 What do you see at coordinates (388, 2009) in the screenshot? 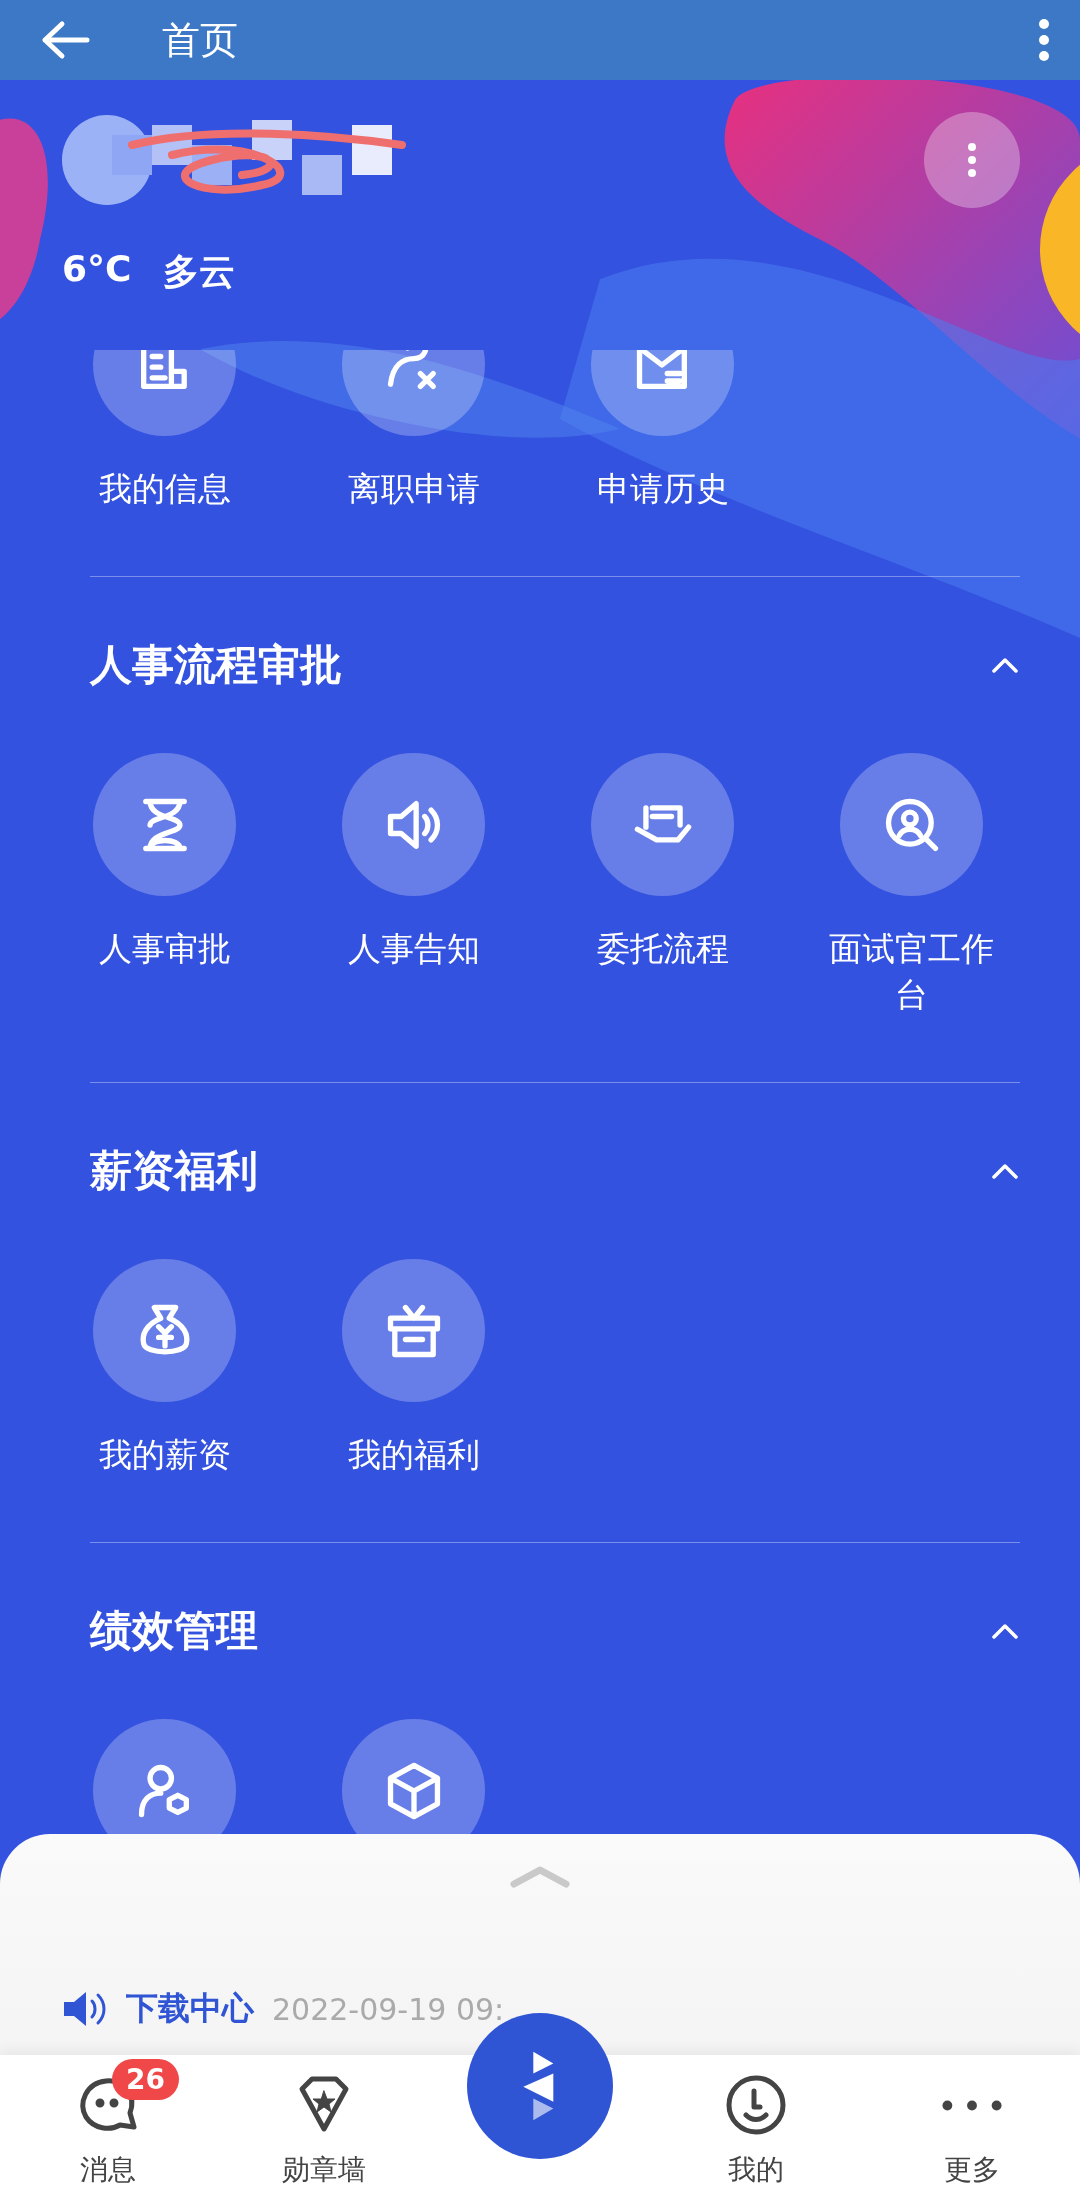
I see `notice-time: 2022-09-19 09:` at bounding box center [388, 2009].